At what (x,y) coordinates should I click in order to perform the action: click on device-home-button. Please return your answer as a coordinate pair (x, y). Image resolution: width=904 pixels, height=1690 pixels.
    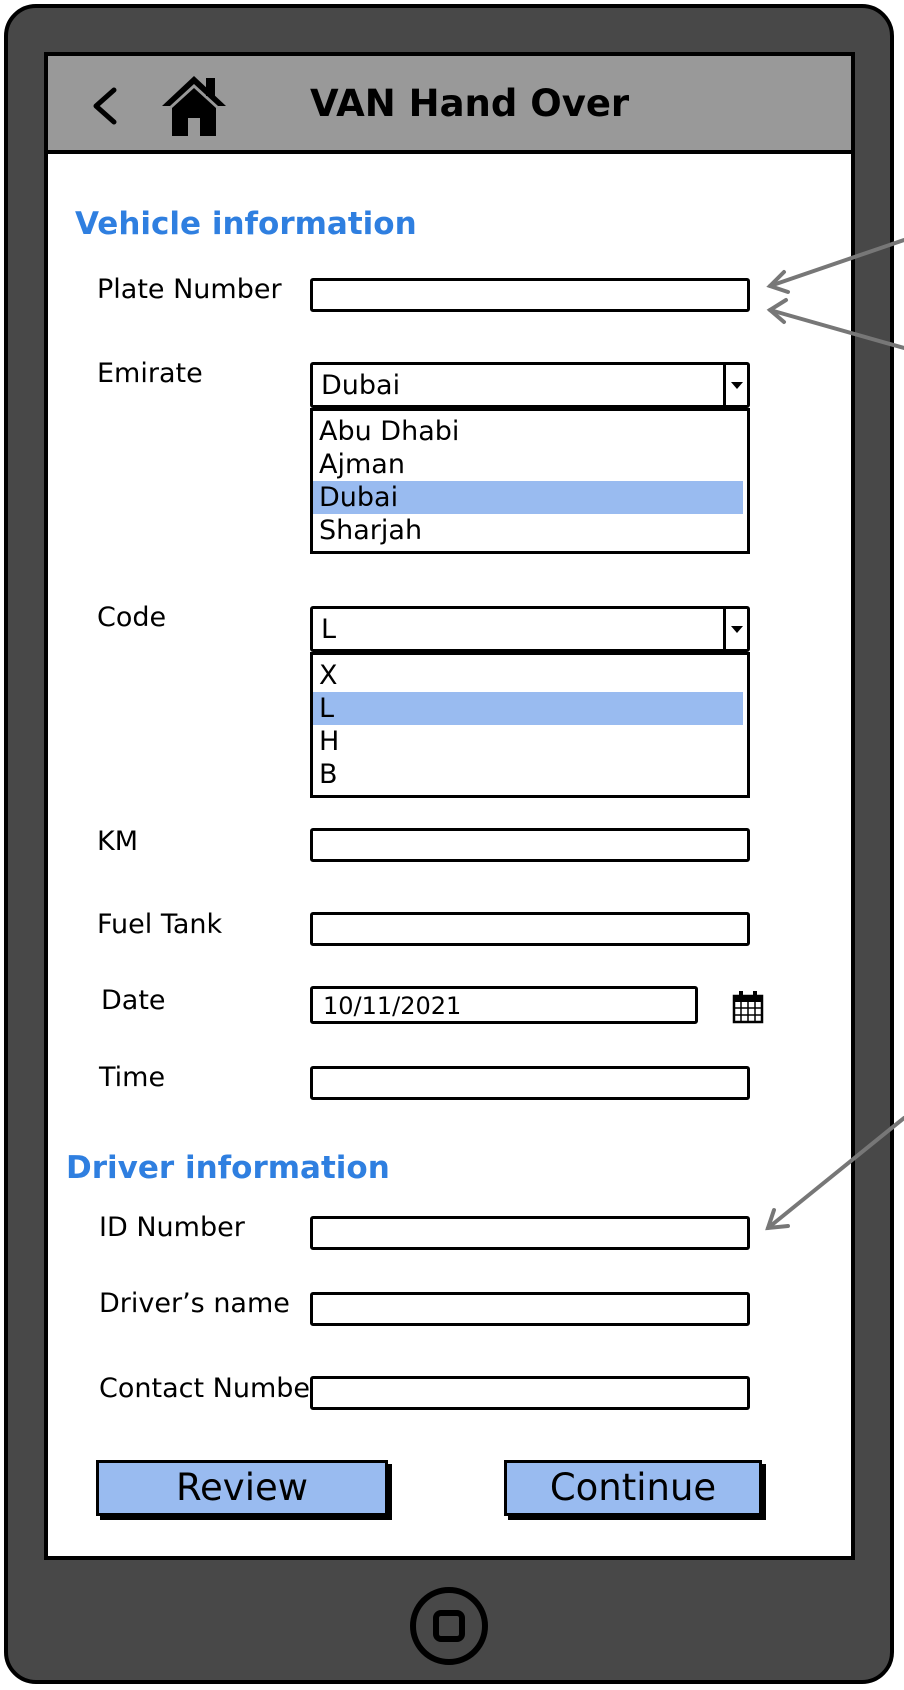
    Looking at the image, I should click on (449, 1626).